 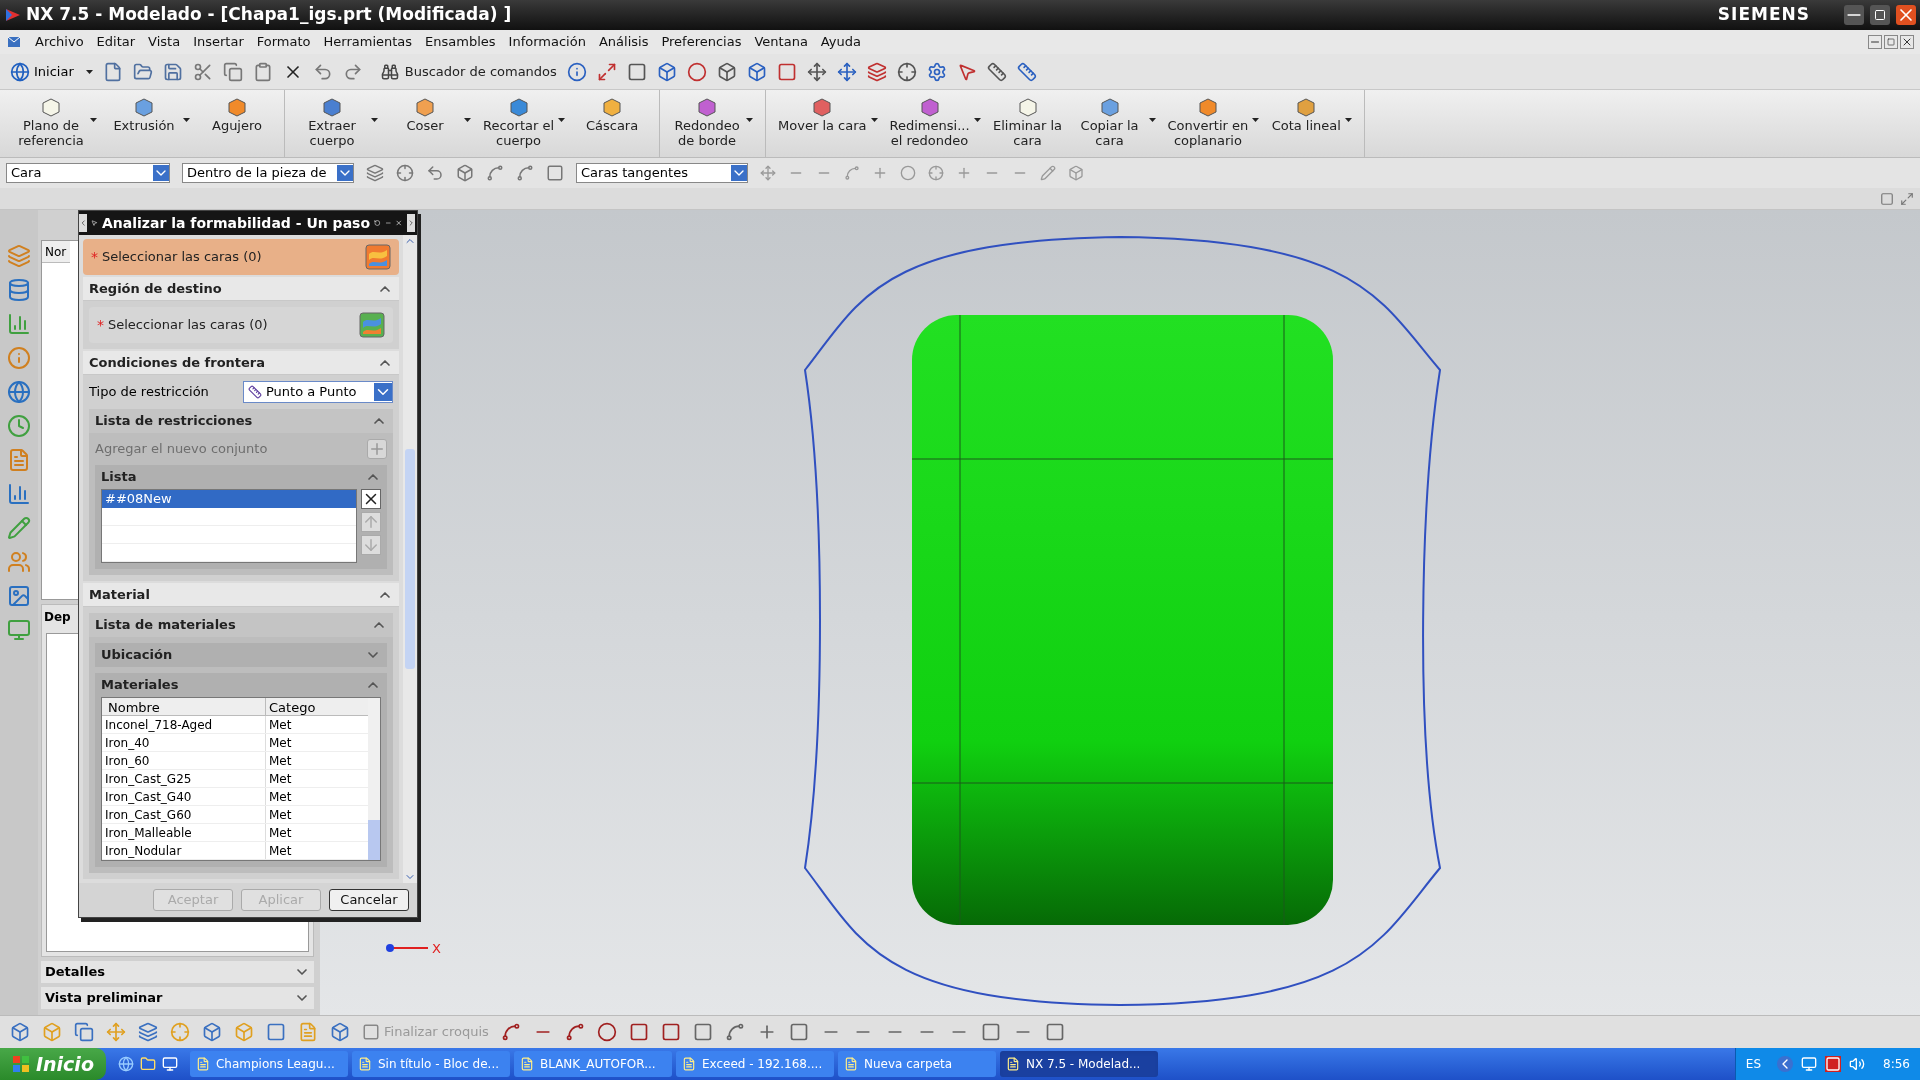 What do you see at coordinates (612, 114) in the screenshot?
I see `ribbon-button: Cáscara` at bounding box center [612, 114].